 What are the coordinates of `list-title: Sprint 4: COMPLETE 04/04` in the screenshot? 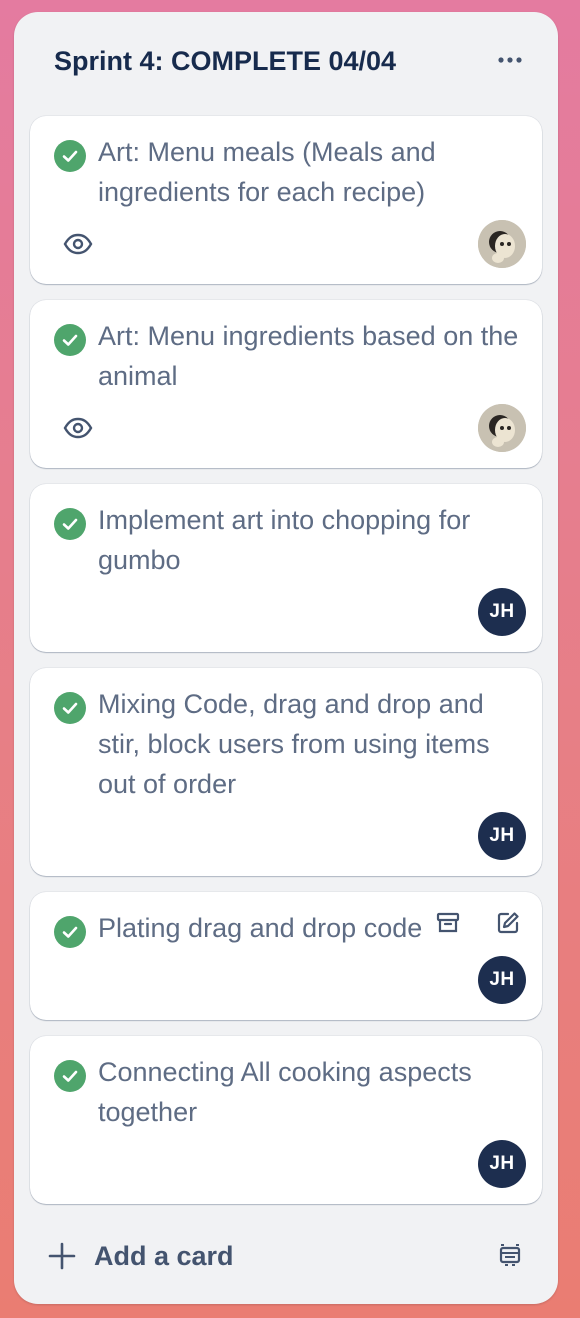 It's located at (225, 61).